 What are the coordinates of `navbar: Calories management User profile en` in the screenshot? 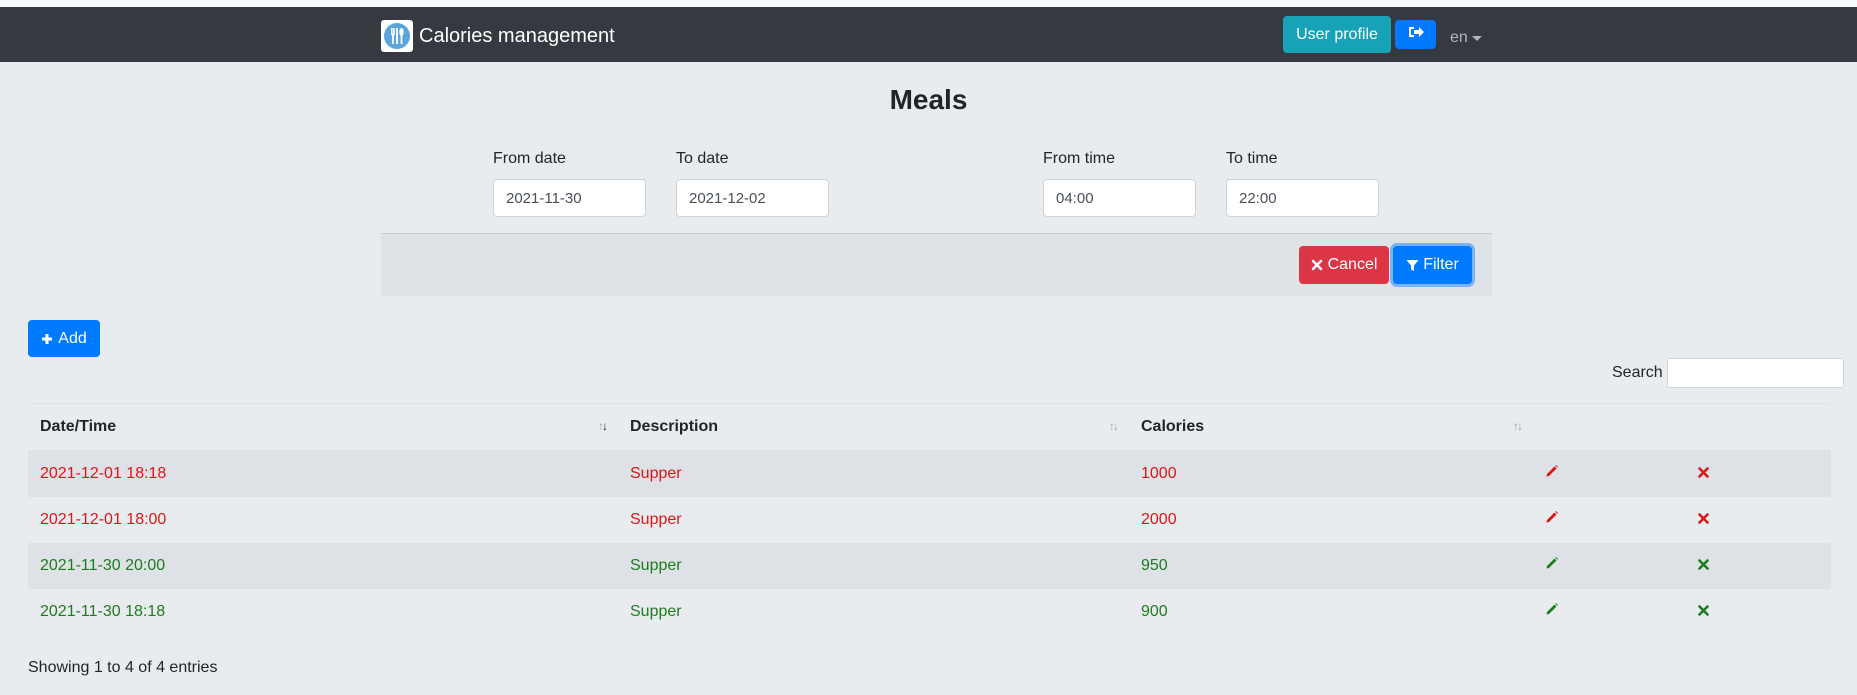 It's located at (928, 34).